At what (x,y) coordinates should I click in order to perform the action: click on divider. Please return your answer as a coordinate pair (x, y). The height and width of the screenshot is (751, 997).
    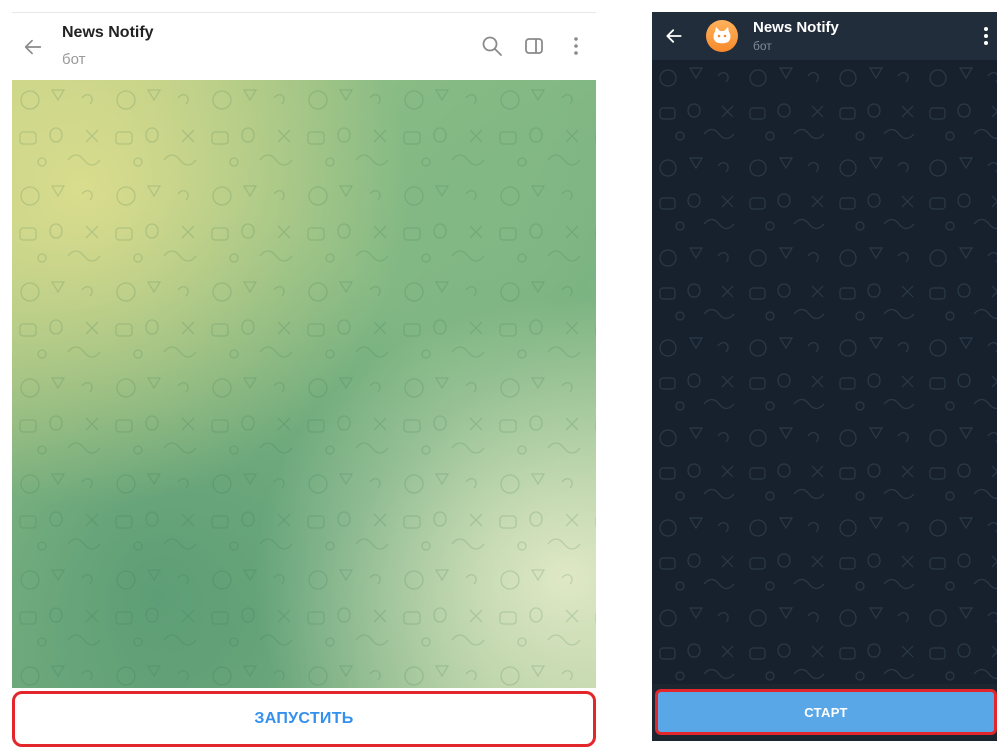
    Looking at the image, I should click on (304, 12).